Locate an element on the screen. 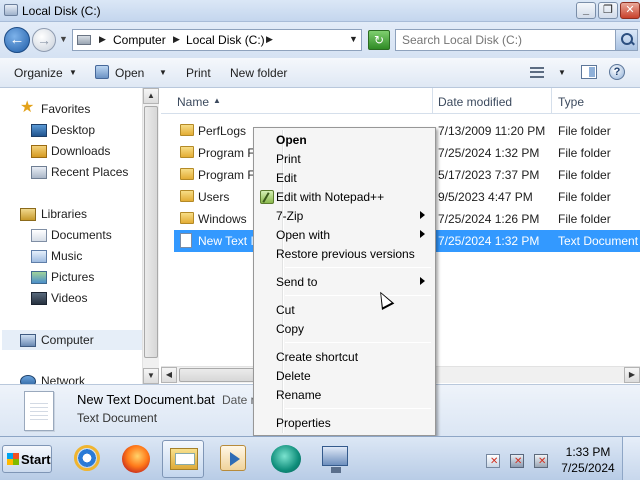 The height and width of the screenshot is (480, 640). notepad-plus-plus-icon is located at coordinates (267, 197).